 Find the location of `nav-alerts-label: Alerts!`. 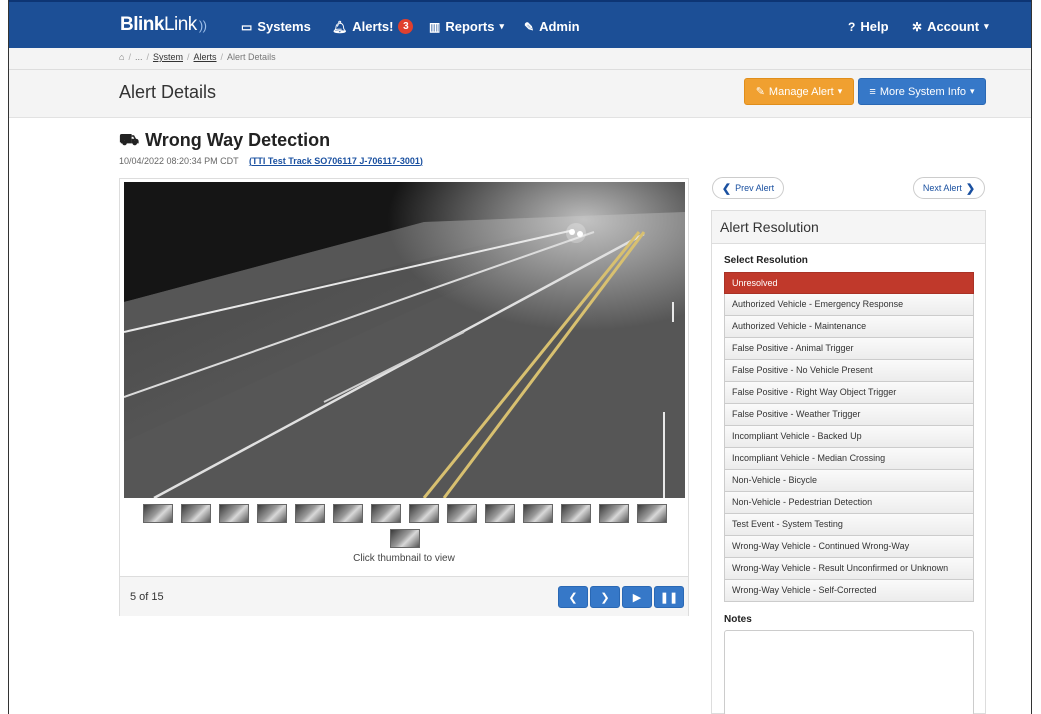

nav-alerts-label: Alerts! is located at coordinates (373, 26).